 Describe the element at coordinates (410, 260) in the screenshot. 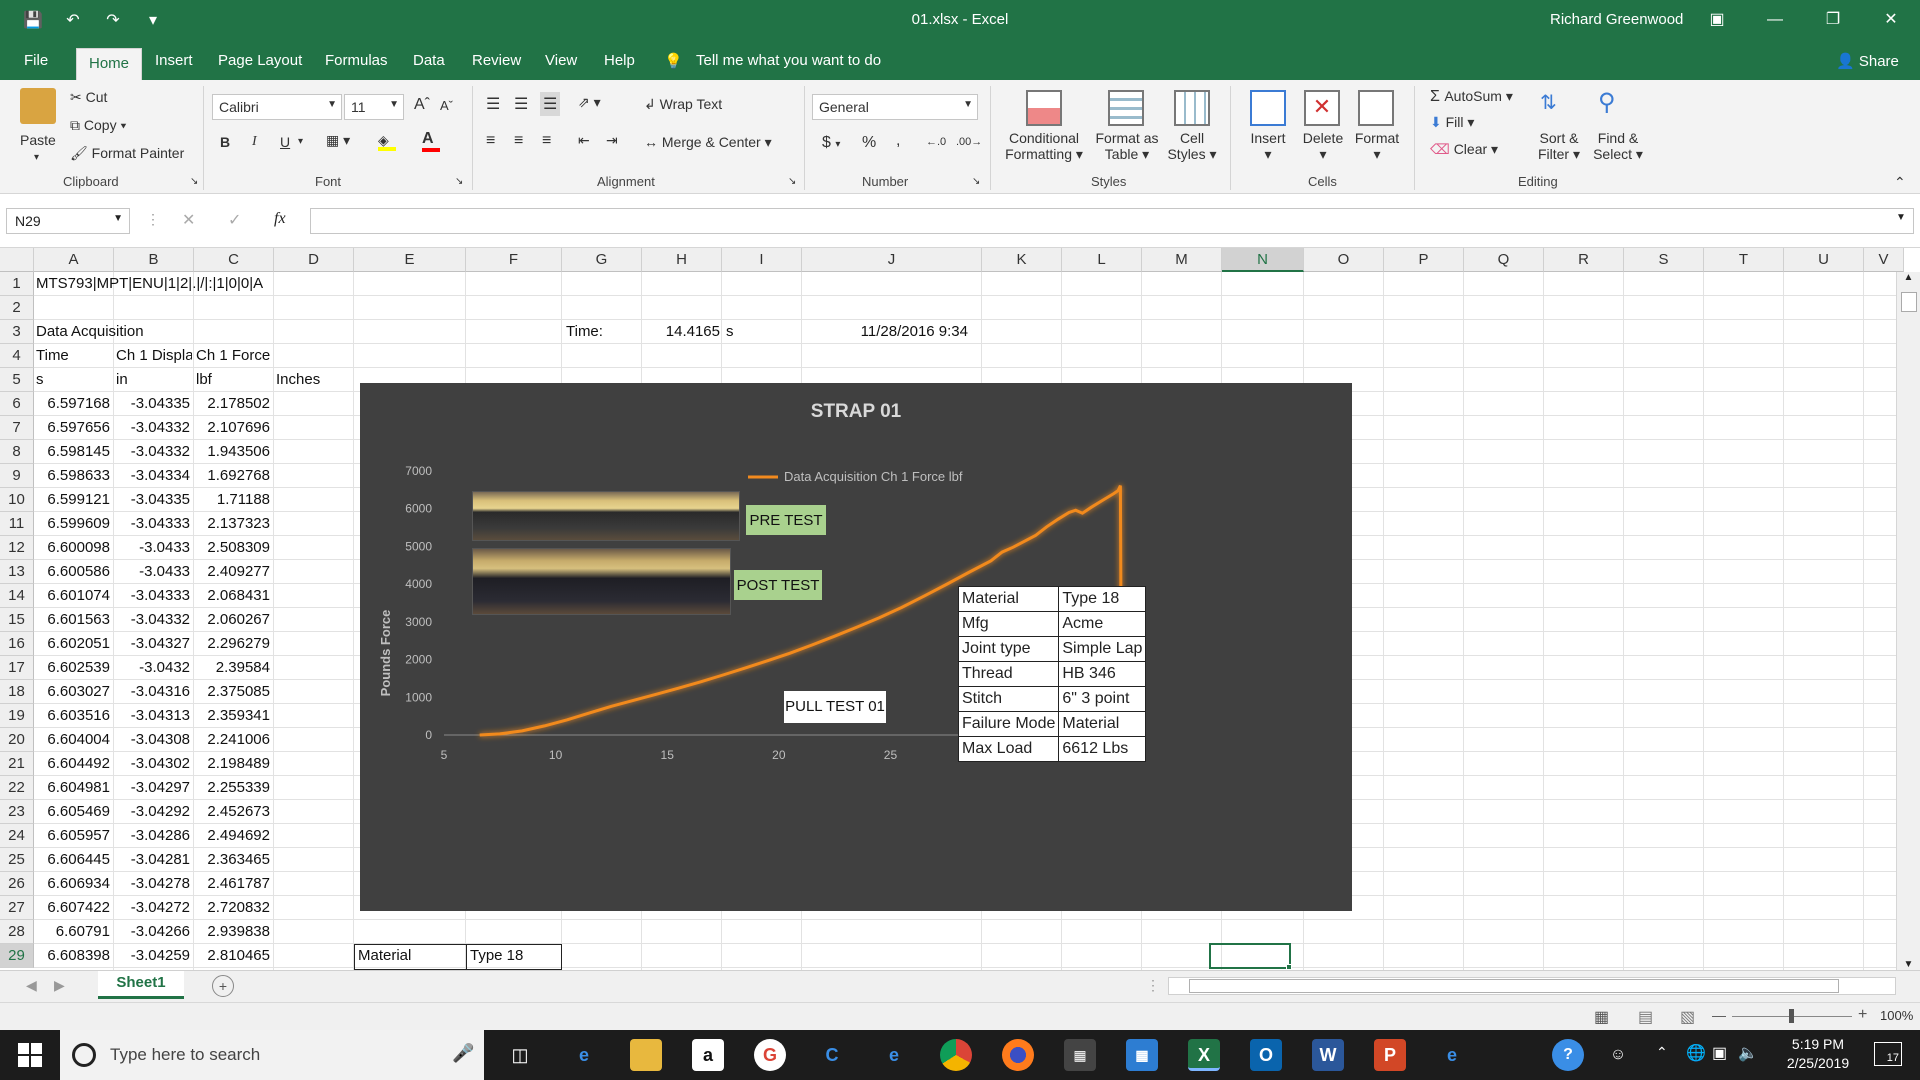

I see `column-header: E` at that location.